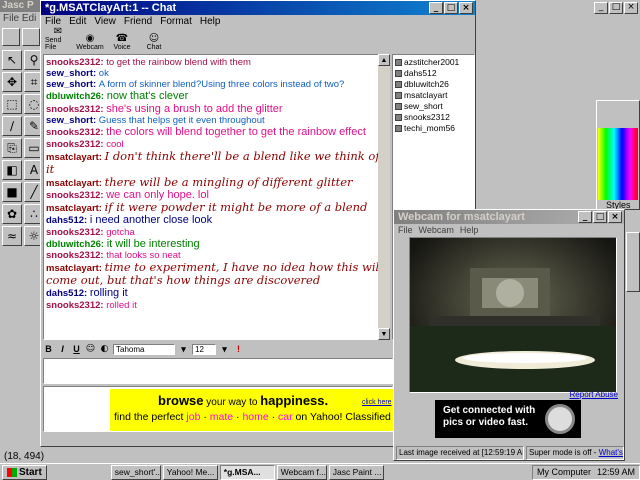  I want to click on chat-button: ☺ Chat, so click(154, 42).